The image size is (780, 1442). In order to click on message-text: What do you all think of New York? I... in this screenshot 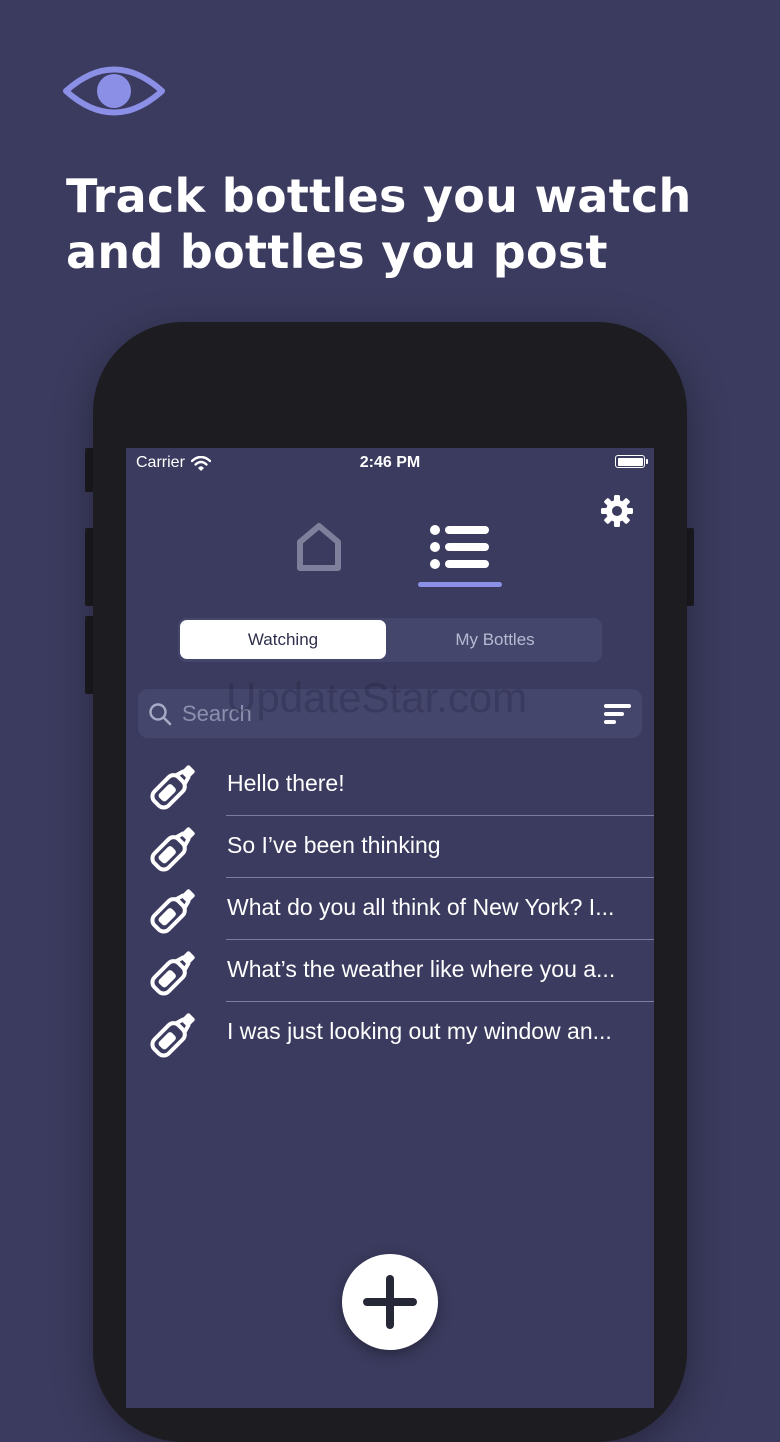, I will do `click(421, 907)`.